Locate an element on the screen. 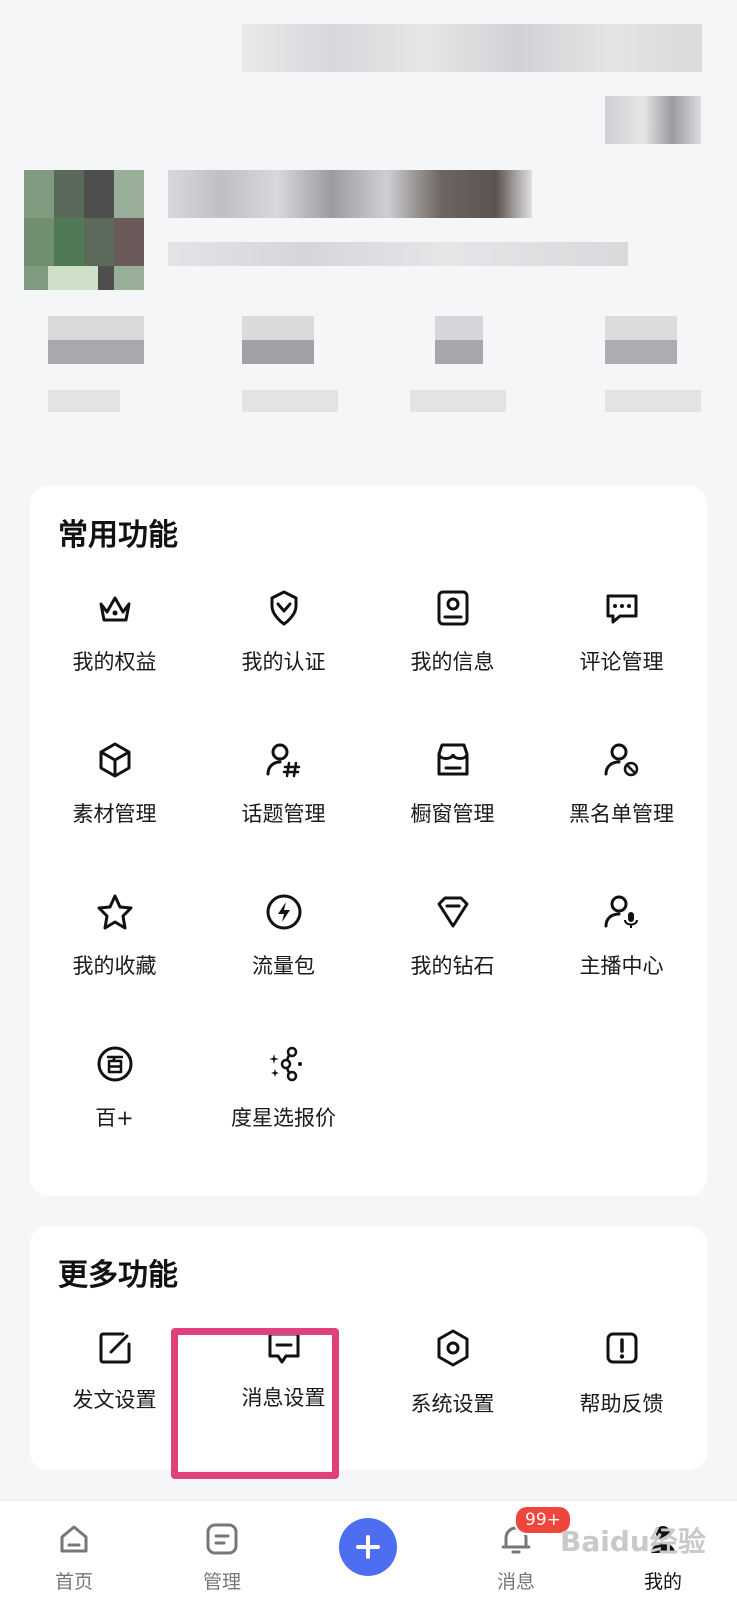 The width and height of the screenshot is (737, 1601). common-function-item-label: 评论管理 is located at coordinates (621, 662).